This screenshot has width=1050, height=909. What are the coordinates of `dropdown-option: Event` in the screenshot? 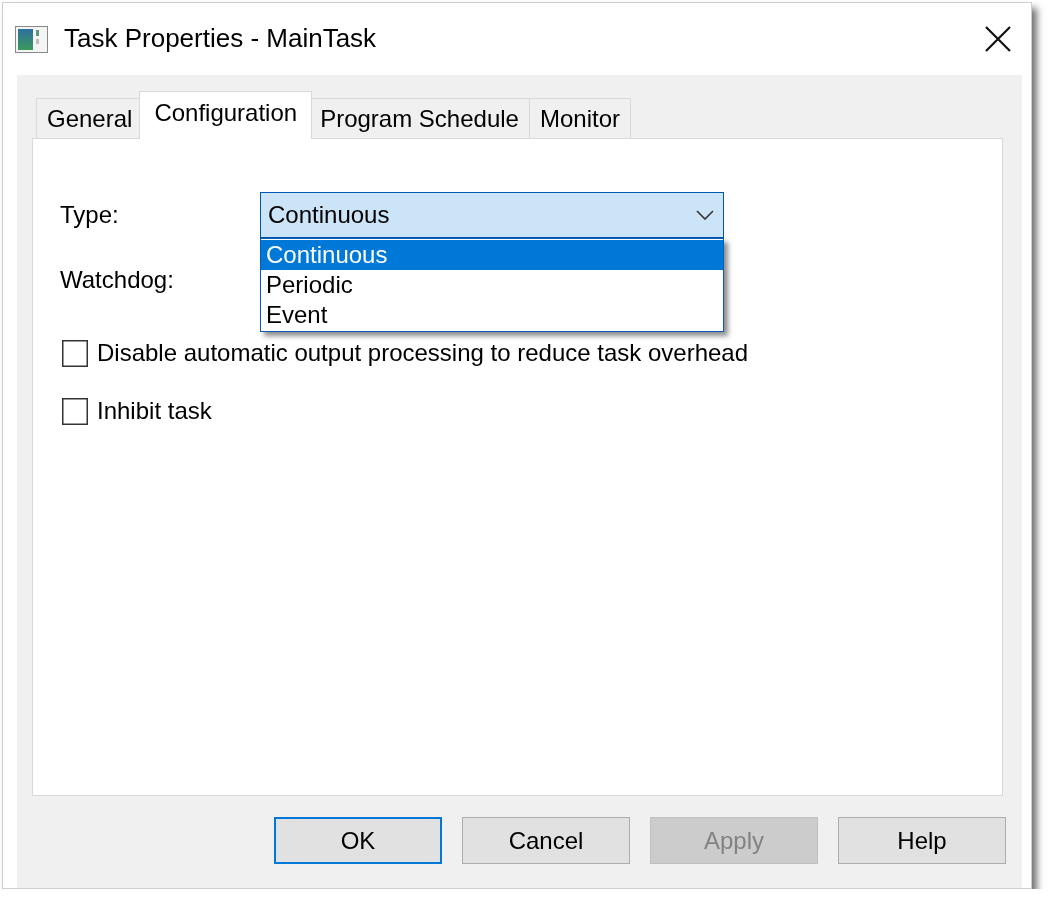 It's located at (492, 315).